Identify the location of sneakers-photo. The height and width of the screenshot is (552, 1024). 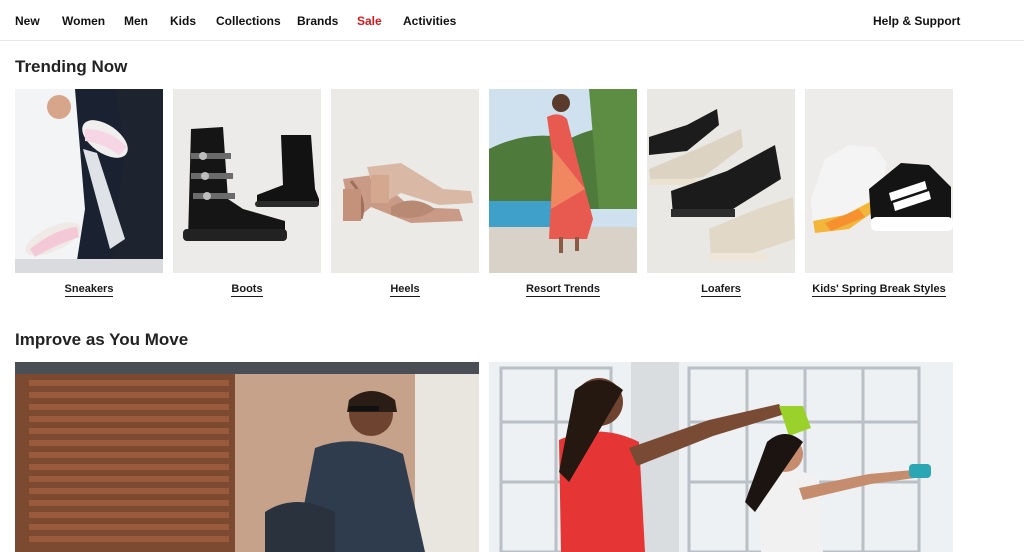
(89, 181).